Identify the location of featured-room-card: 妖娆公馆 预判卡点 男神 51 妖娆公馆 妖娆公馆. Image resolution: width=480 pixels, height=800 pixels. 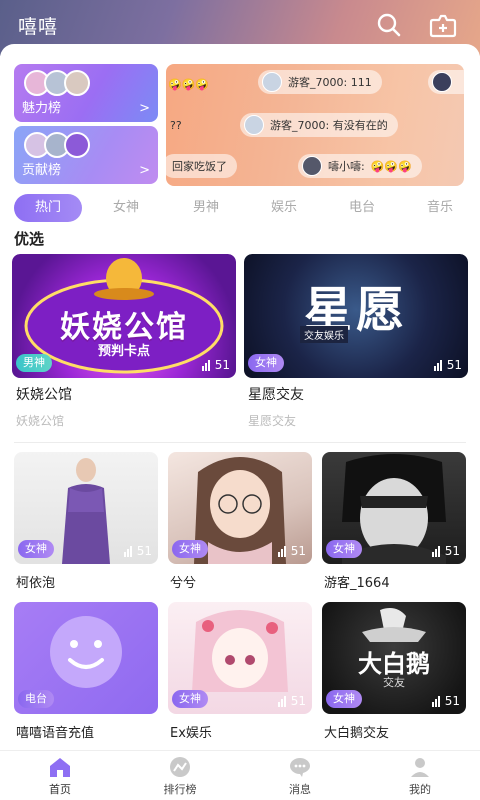
(124, 342).